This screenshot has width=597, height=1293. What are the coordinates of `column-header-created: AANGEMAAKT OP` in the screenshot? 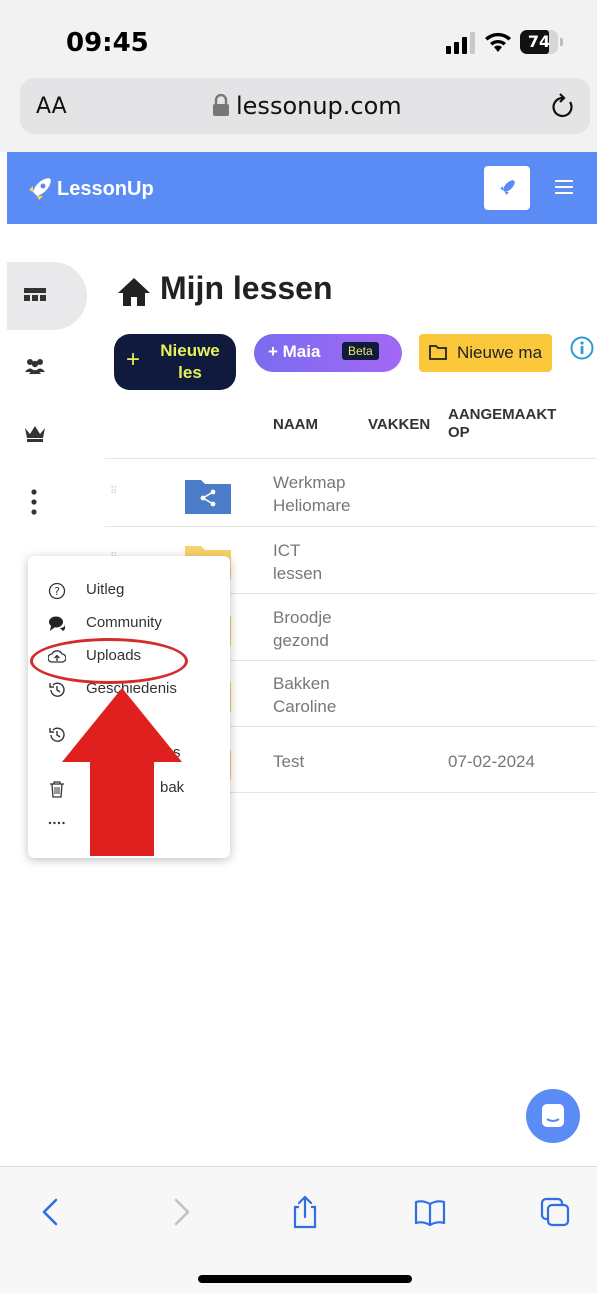 It's located at (513, 424).